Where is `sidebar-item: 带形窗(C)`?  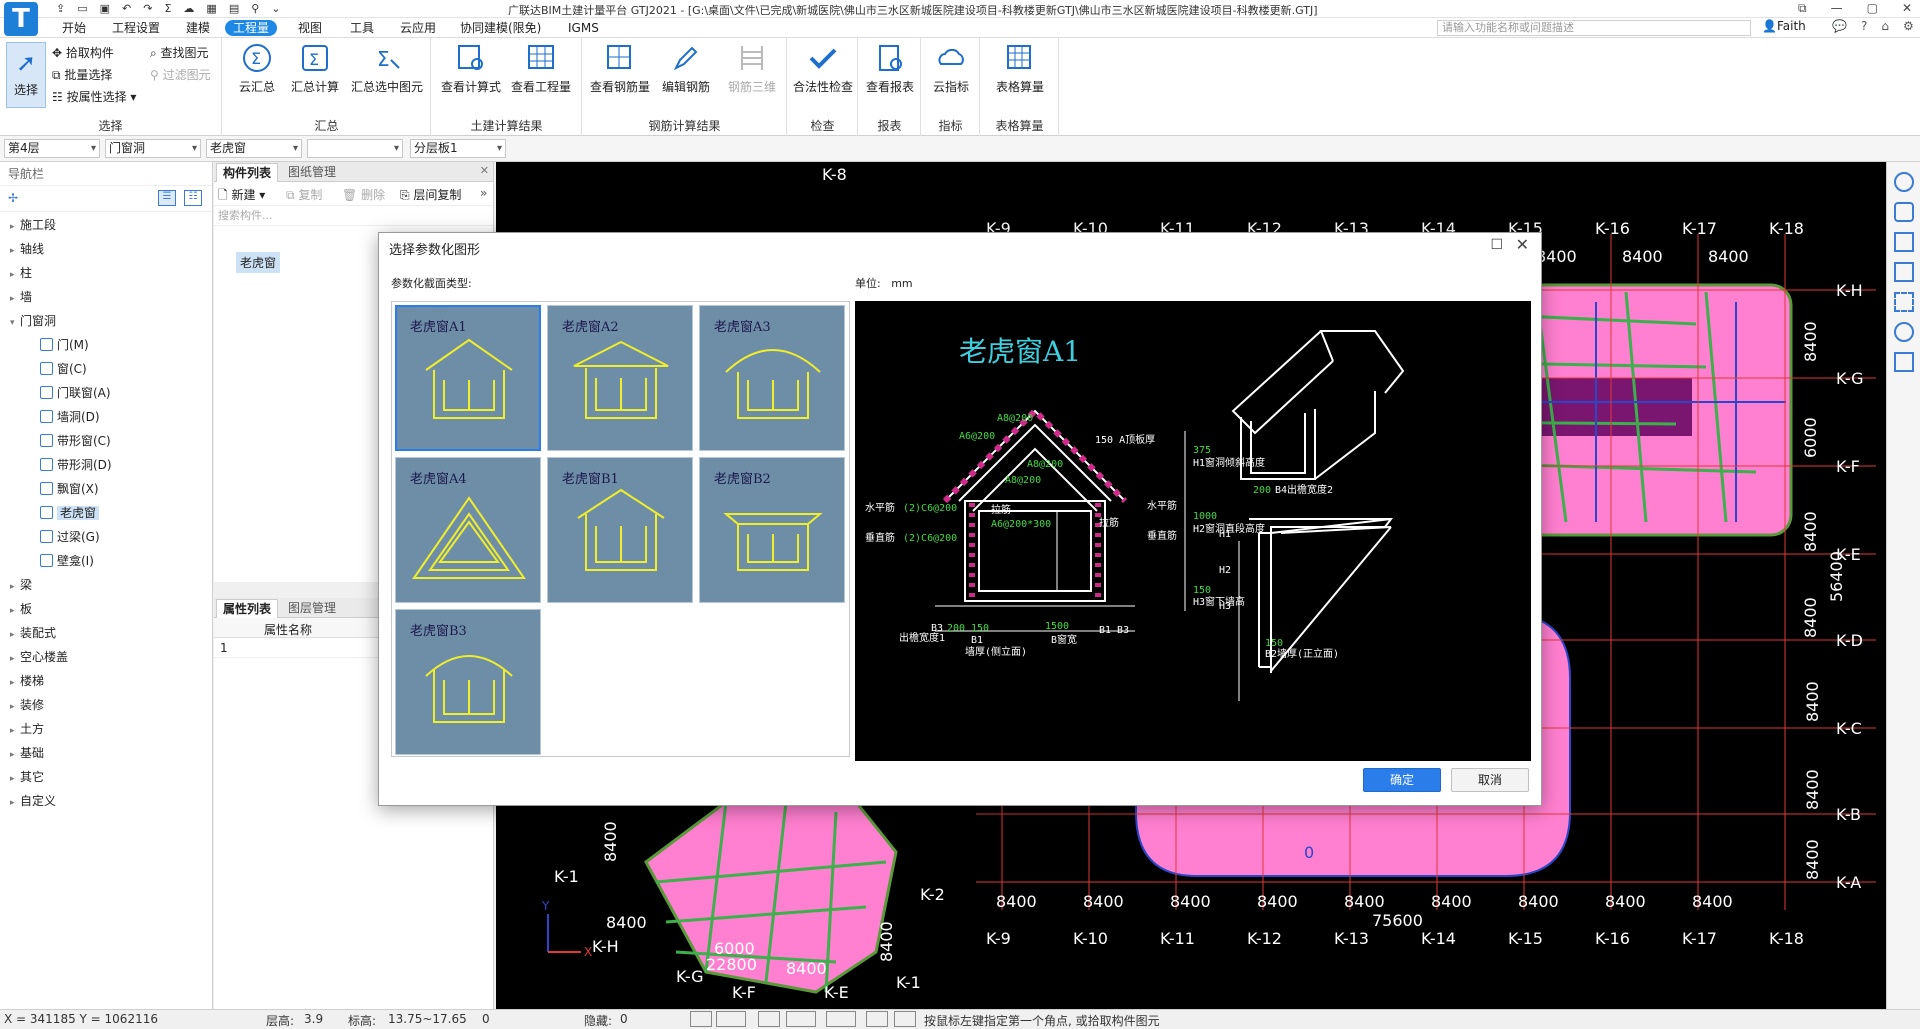
sidebar-item: 带形窗(C) is located at coordinates (75, 441).